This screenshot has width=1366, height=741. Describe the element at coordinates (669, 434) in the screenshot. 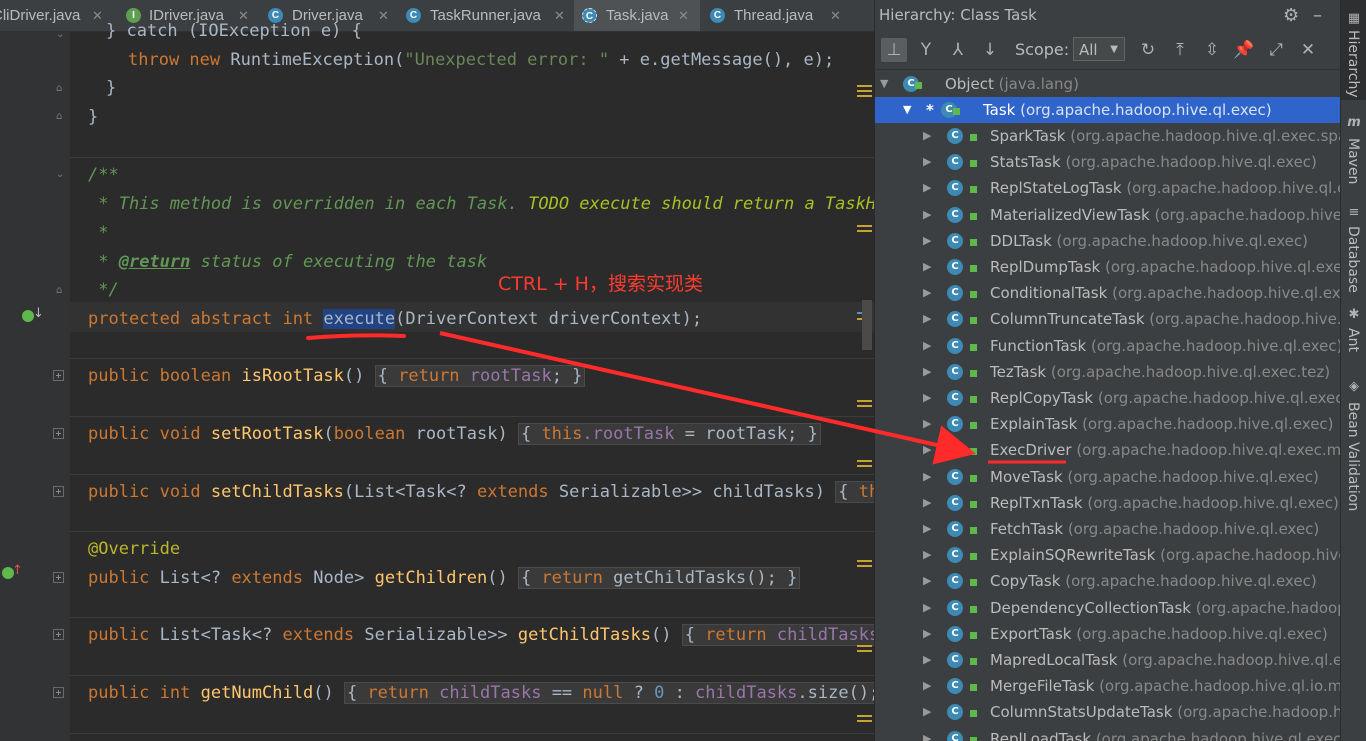

I see `folded-body: { this.rootTask = rootTask; }` at that location.